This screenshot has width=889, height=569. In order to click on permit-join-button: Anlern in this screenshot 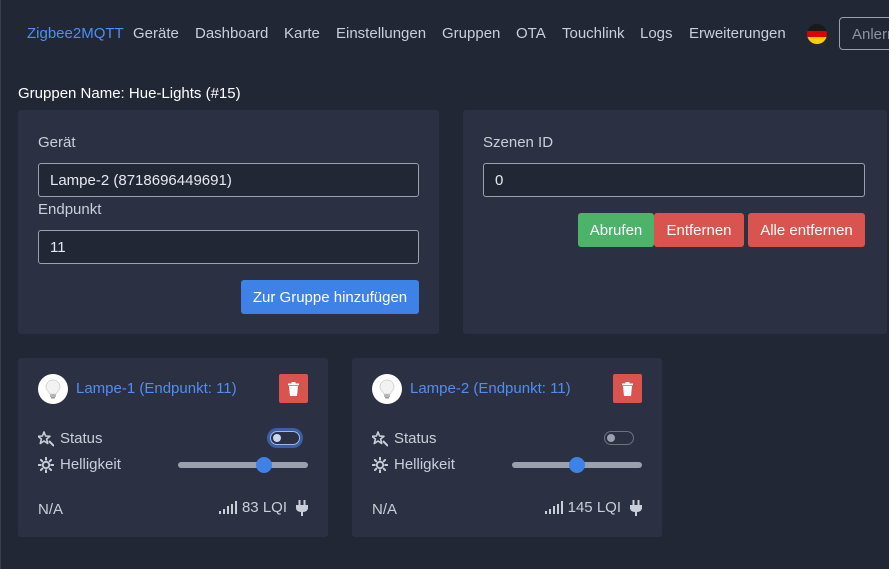, I will do `click(864, 33)`.